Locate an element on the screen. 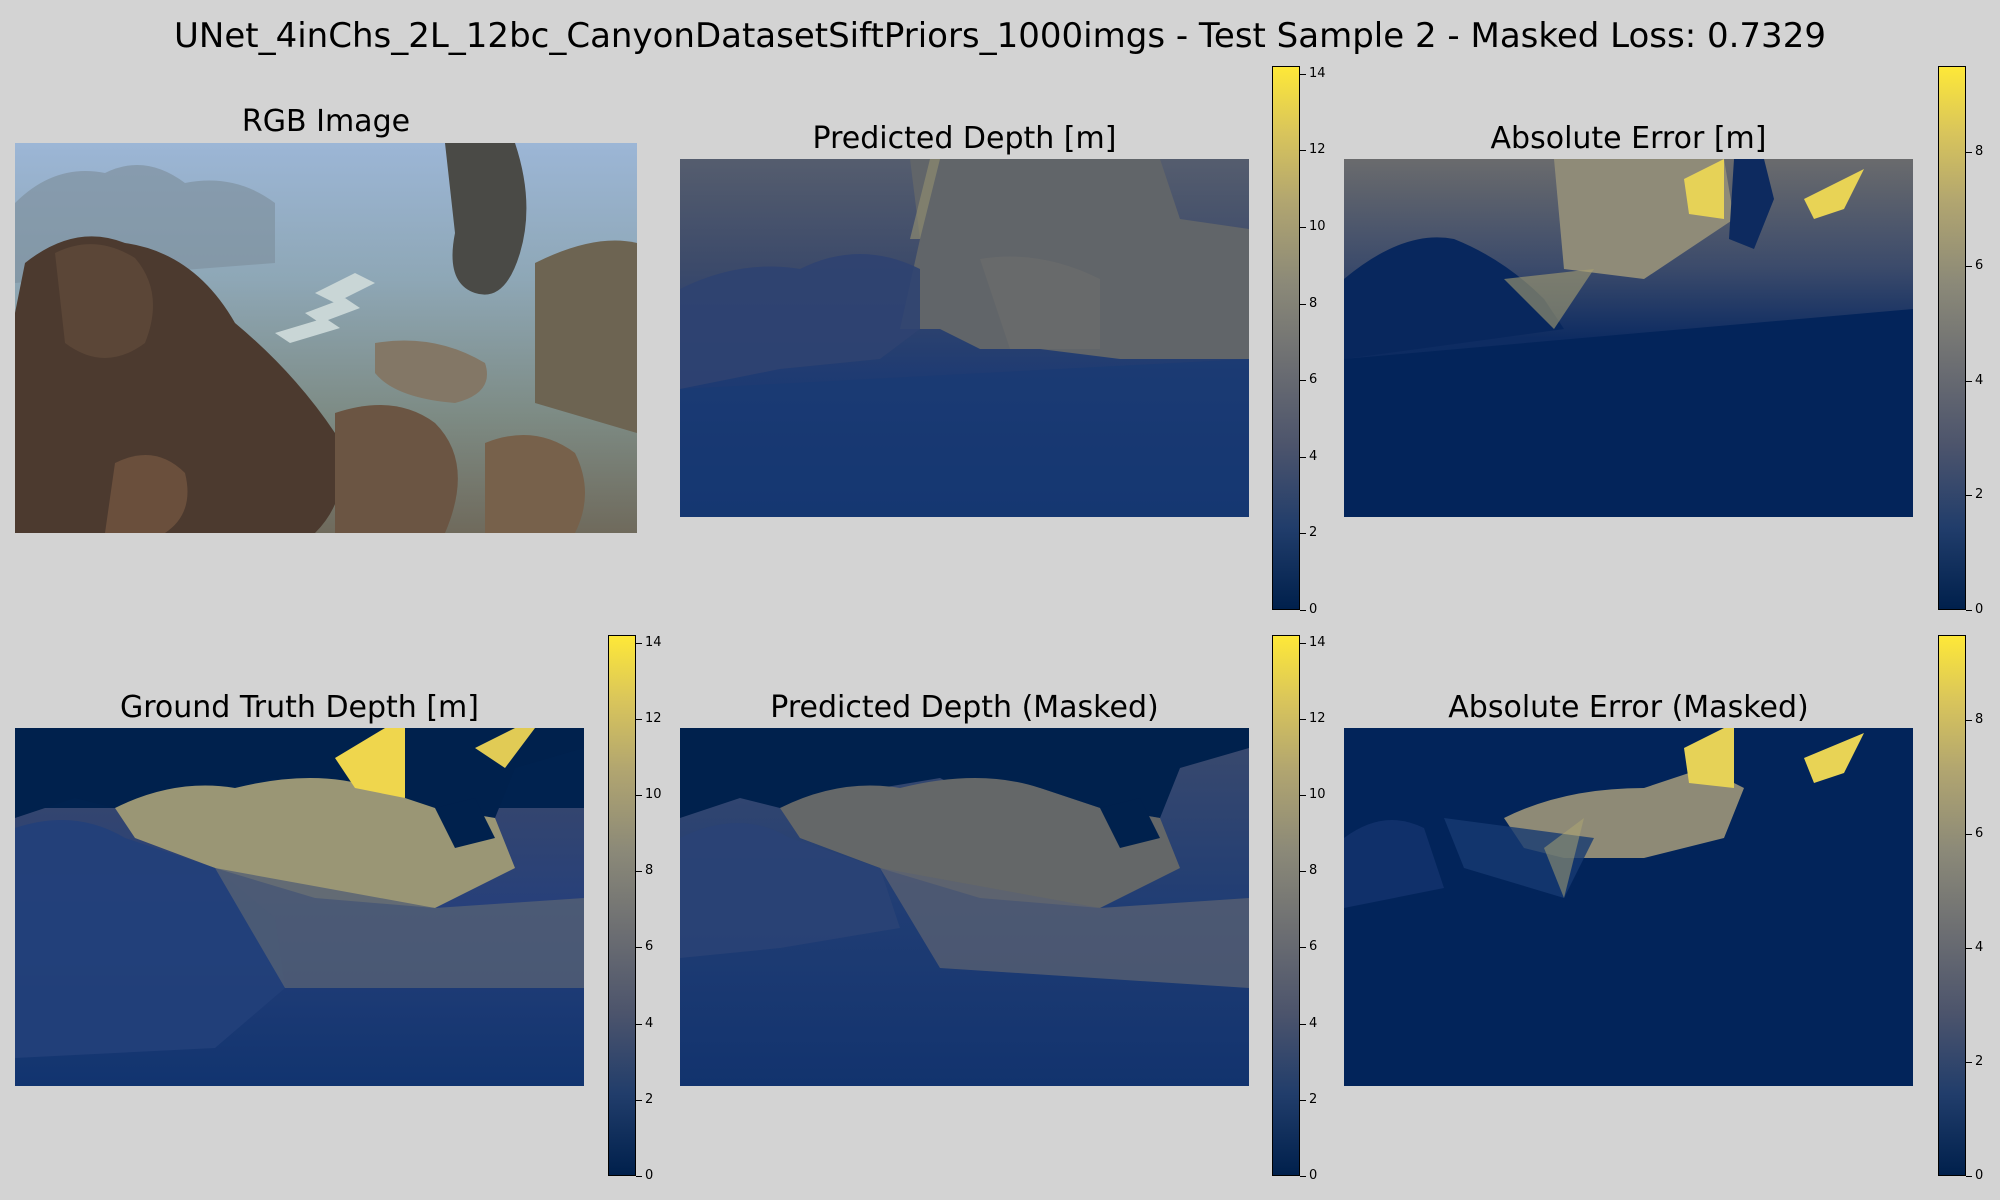  pred-masked-map is located at coordinates (964, 907).